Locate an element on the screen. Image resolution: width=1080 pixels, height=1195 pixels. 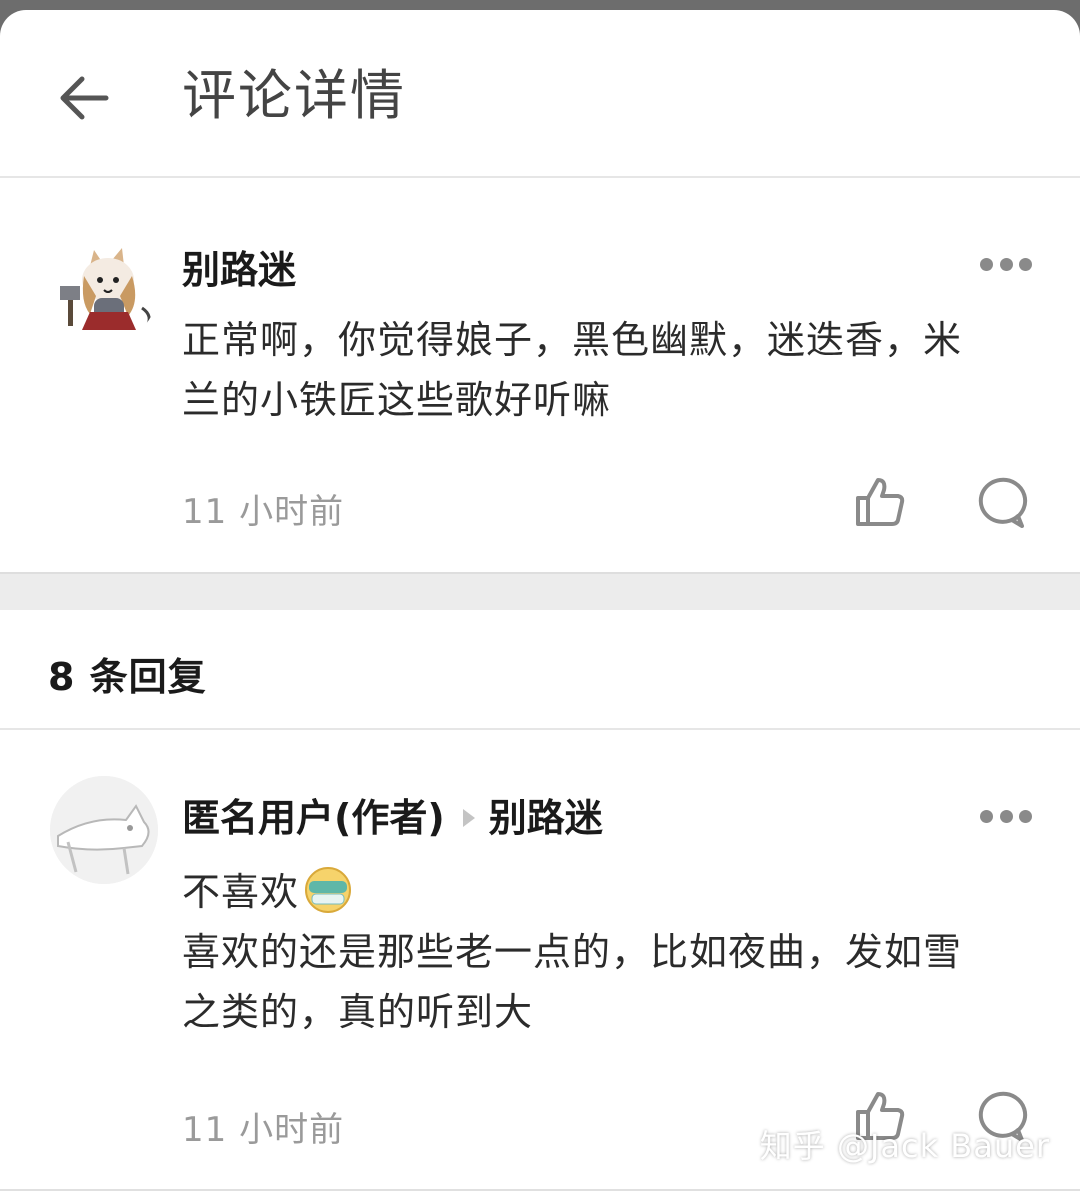
comment-text-line: 正常啊，你觉得娘子，黑色幽默，迷迭香，米 is located at coordinates (572, 340).